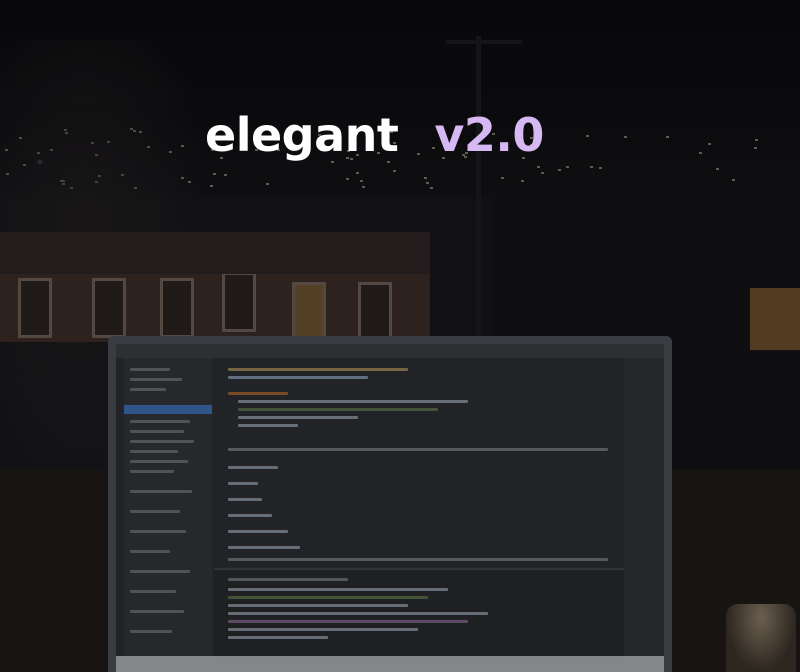 This screenshot has height=672, width=800. I want to click on hero-title: elegant v2.0, so click(374, 138).